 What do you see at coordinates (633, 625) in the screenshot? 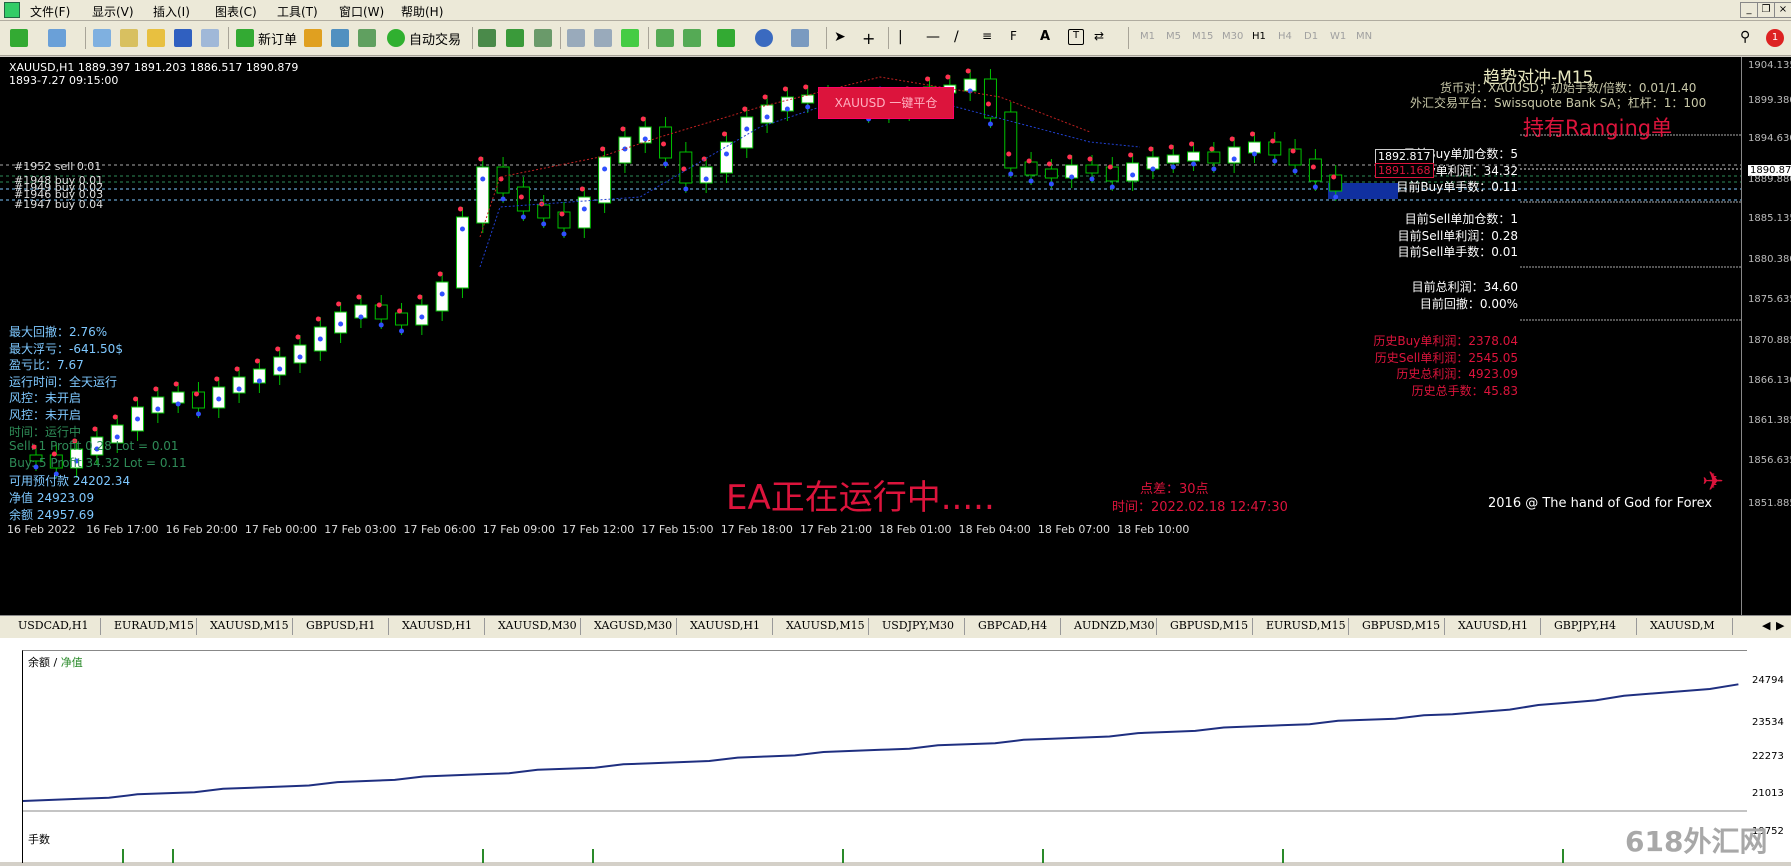
I see `chart-tab: XAGUSD,M30` at bounding box center [633, 625].